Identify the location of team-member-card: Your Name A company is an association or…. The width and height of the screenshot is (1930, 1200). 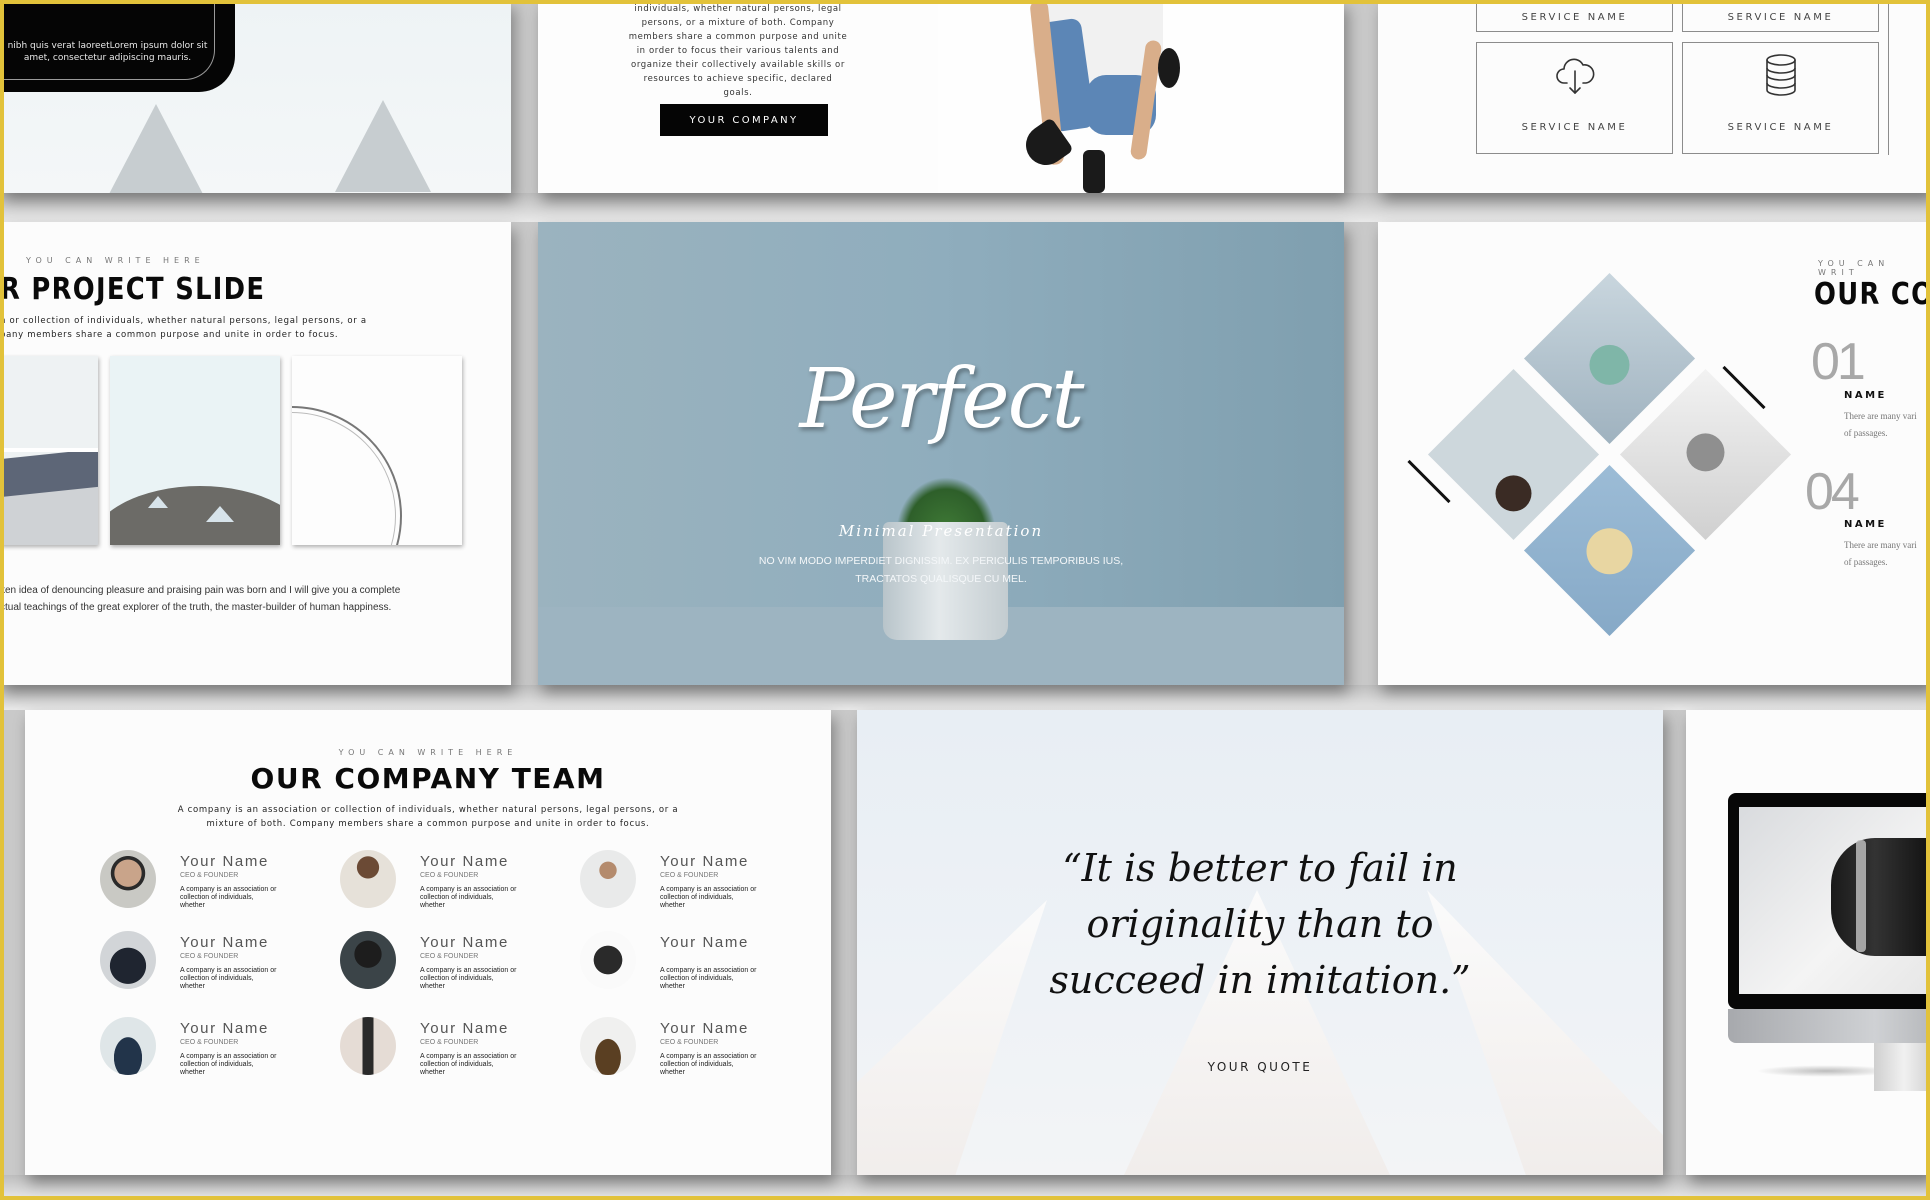
(680, 962).